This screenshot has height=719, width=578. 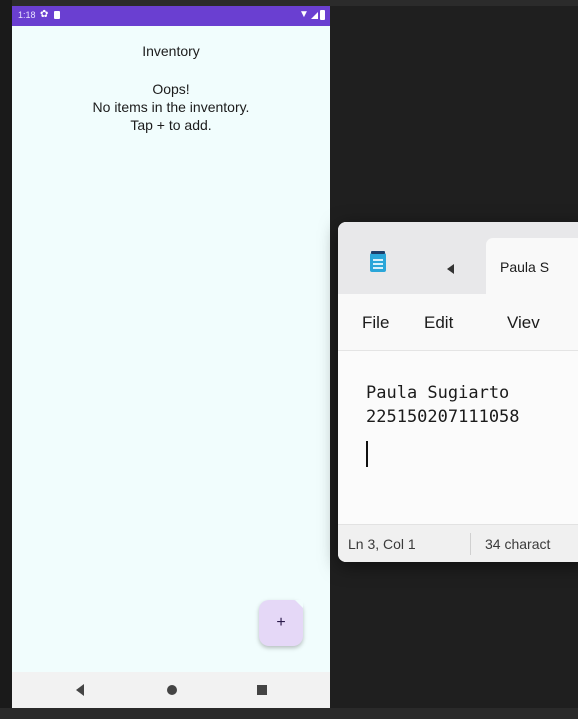 I want to click on status-time: 1:18, so click(x=27, y=15).